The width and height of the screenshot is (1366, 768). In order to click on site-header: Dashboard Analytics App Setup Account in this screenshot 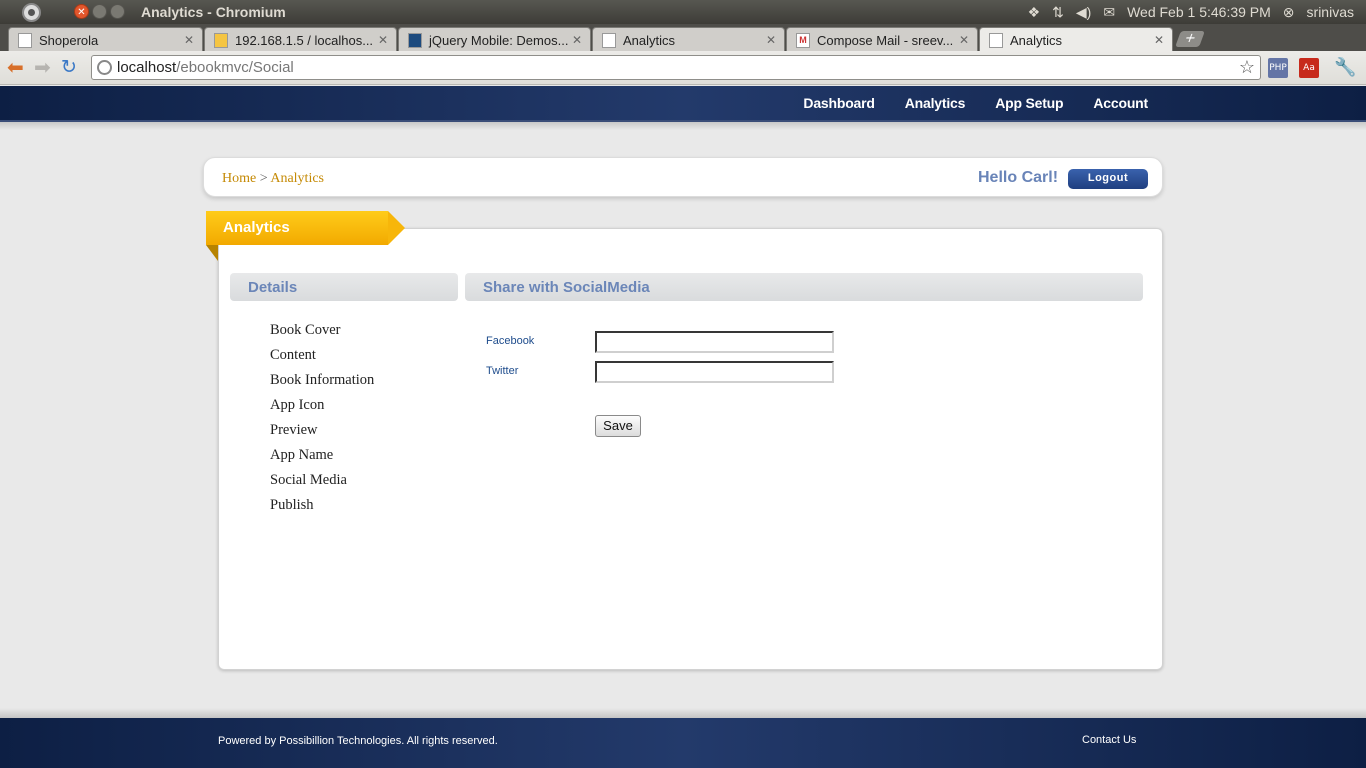, I will do `click(683, 104)`.